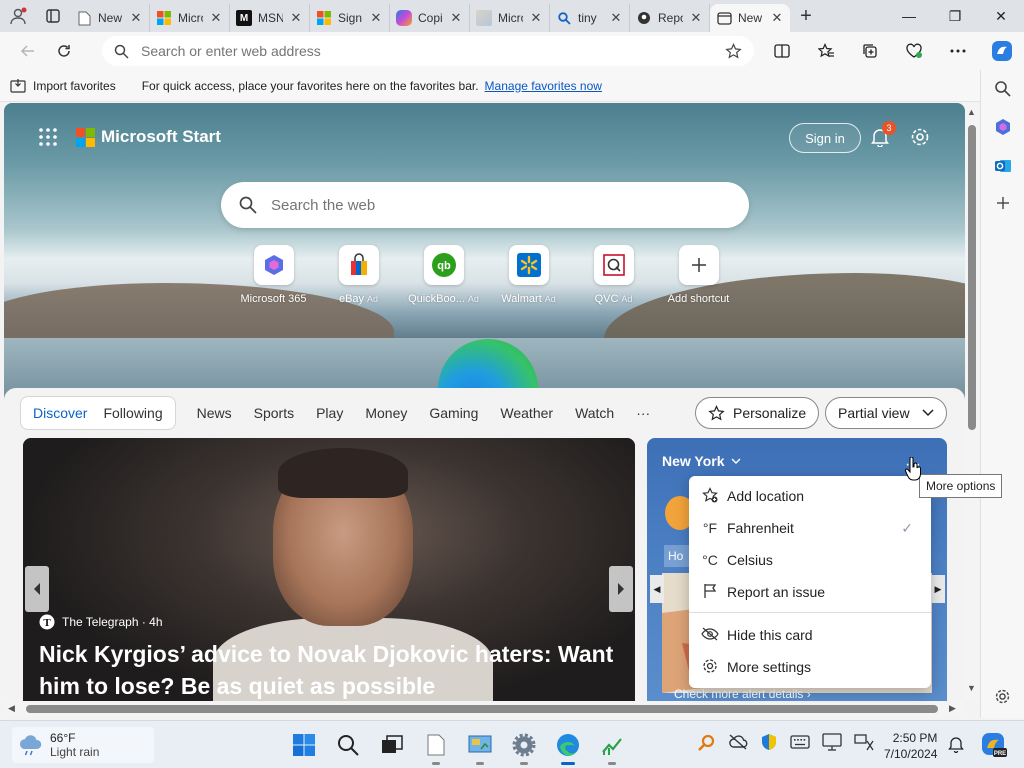  I want to click on menu-item-report-issue: Report an issue, so click(810, 592).